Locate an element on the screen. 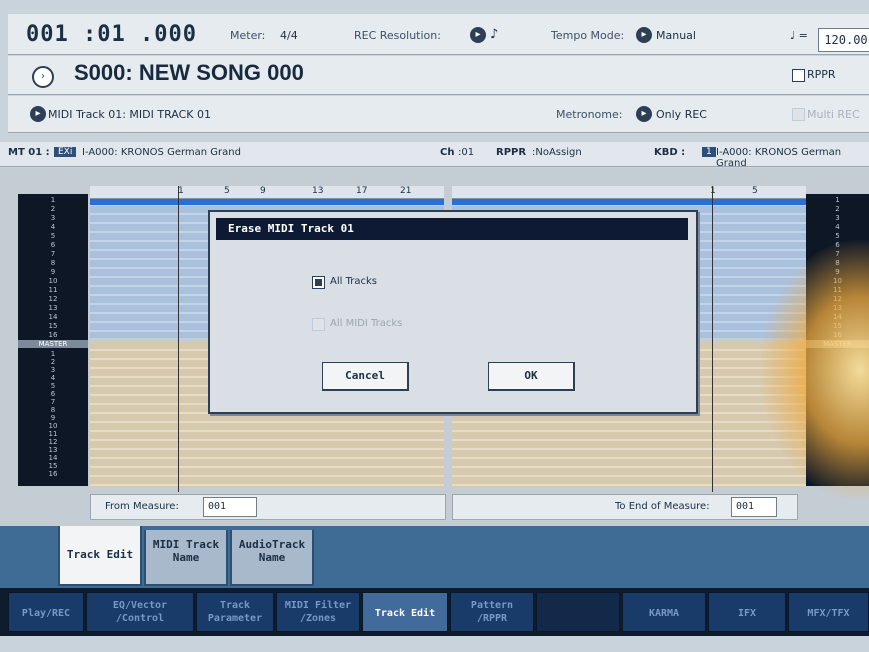 The image size is (869, 652). audio-track-number: 8 is located at coordinates (53, 410).